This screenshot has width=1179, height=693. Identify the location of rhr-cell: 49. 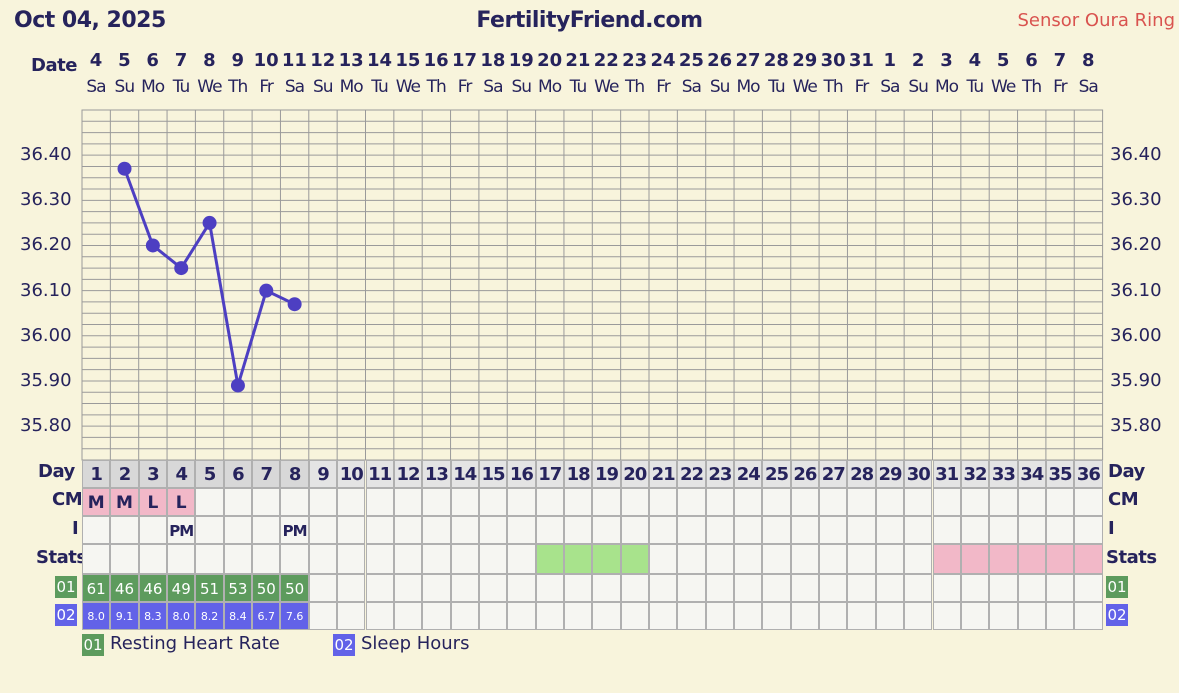
(181, 588).